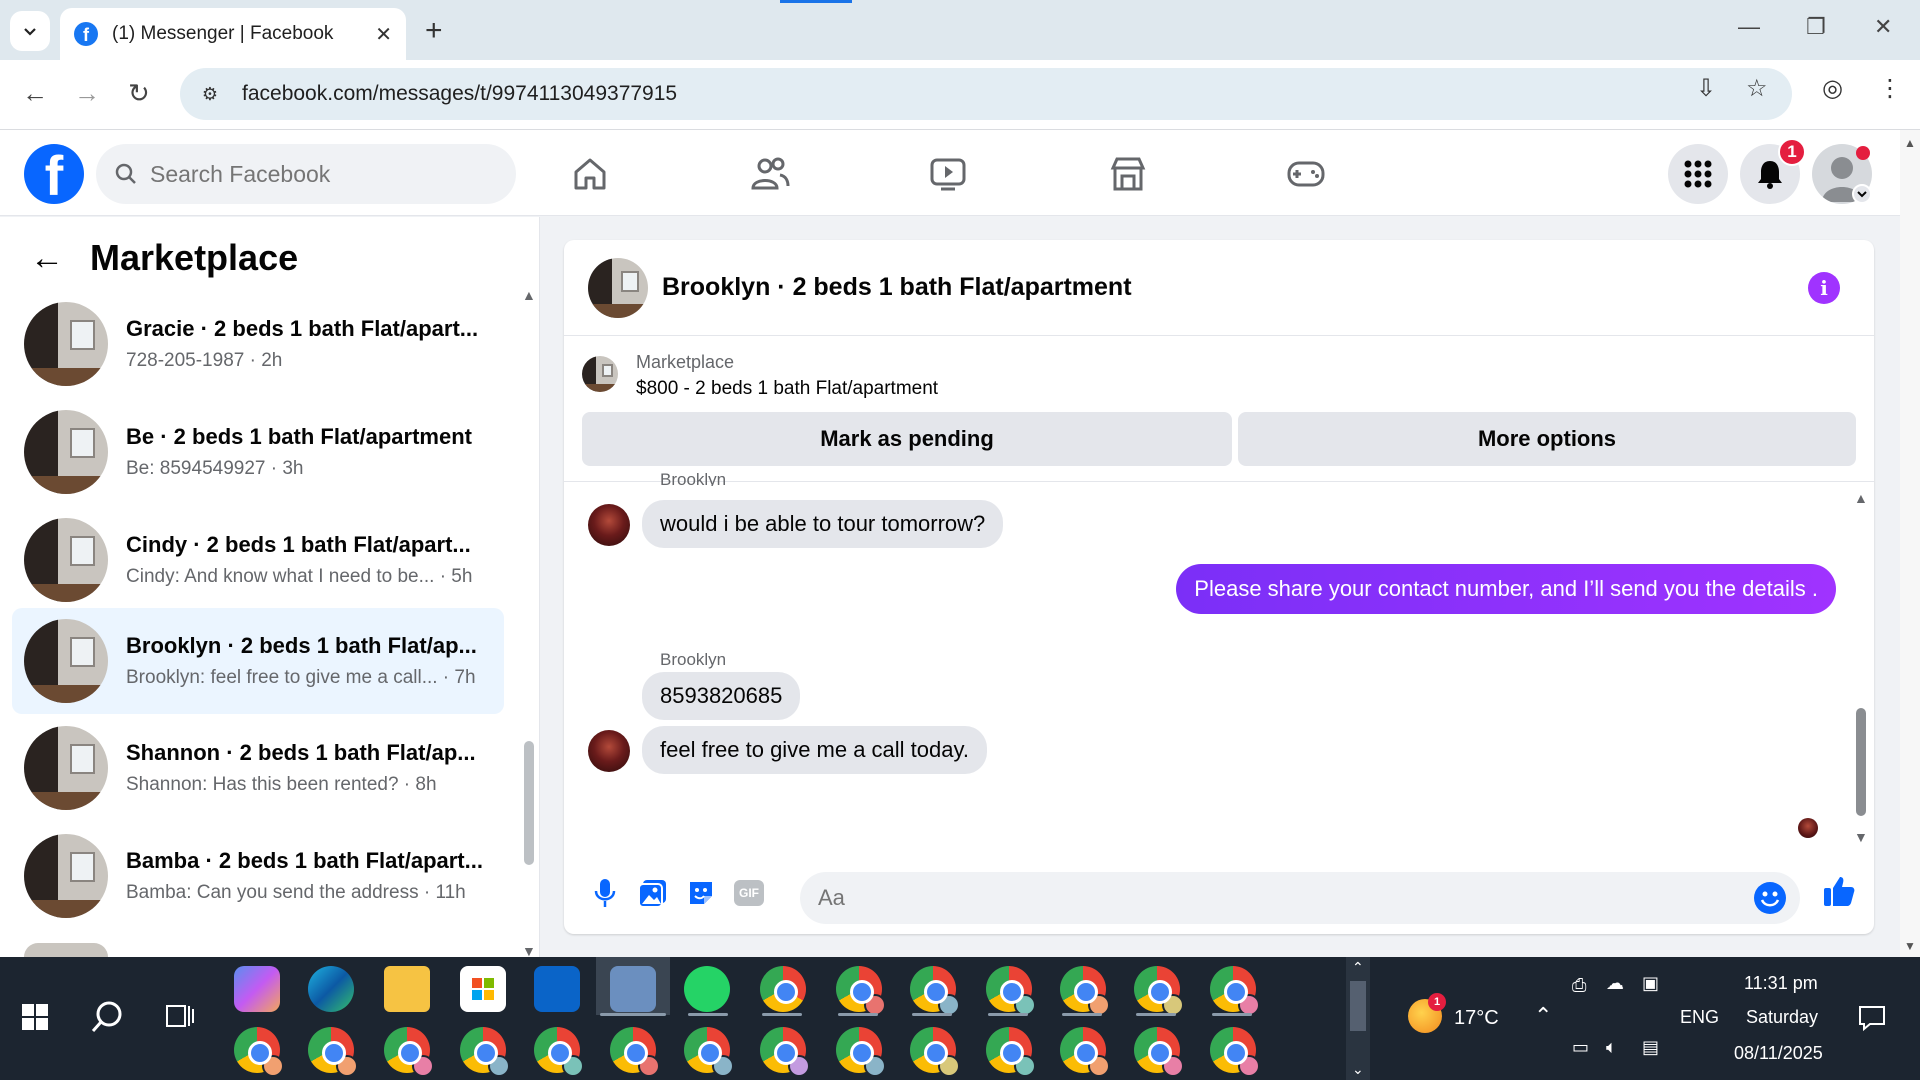 This screenshot has width=1920, height=1080. I want to click on back-button: ←, so click(35, 93).